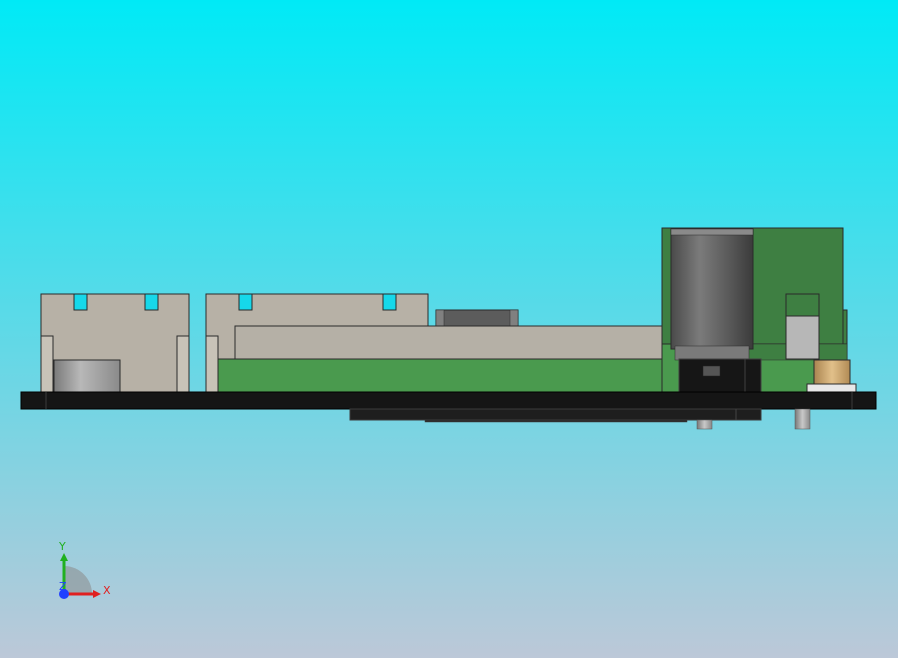  I want to click on grey-block, so click(802, 337).